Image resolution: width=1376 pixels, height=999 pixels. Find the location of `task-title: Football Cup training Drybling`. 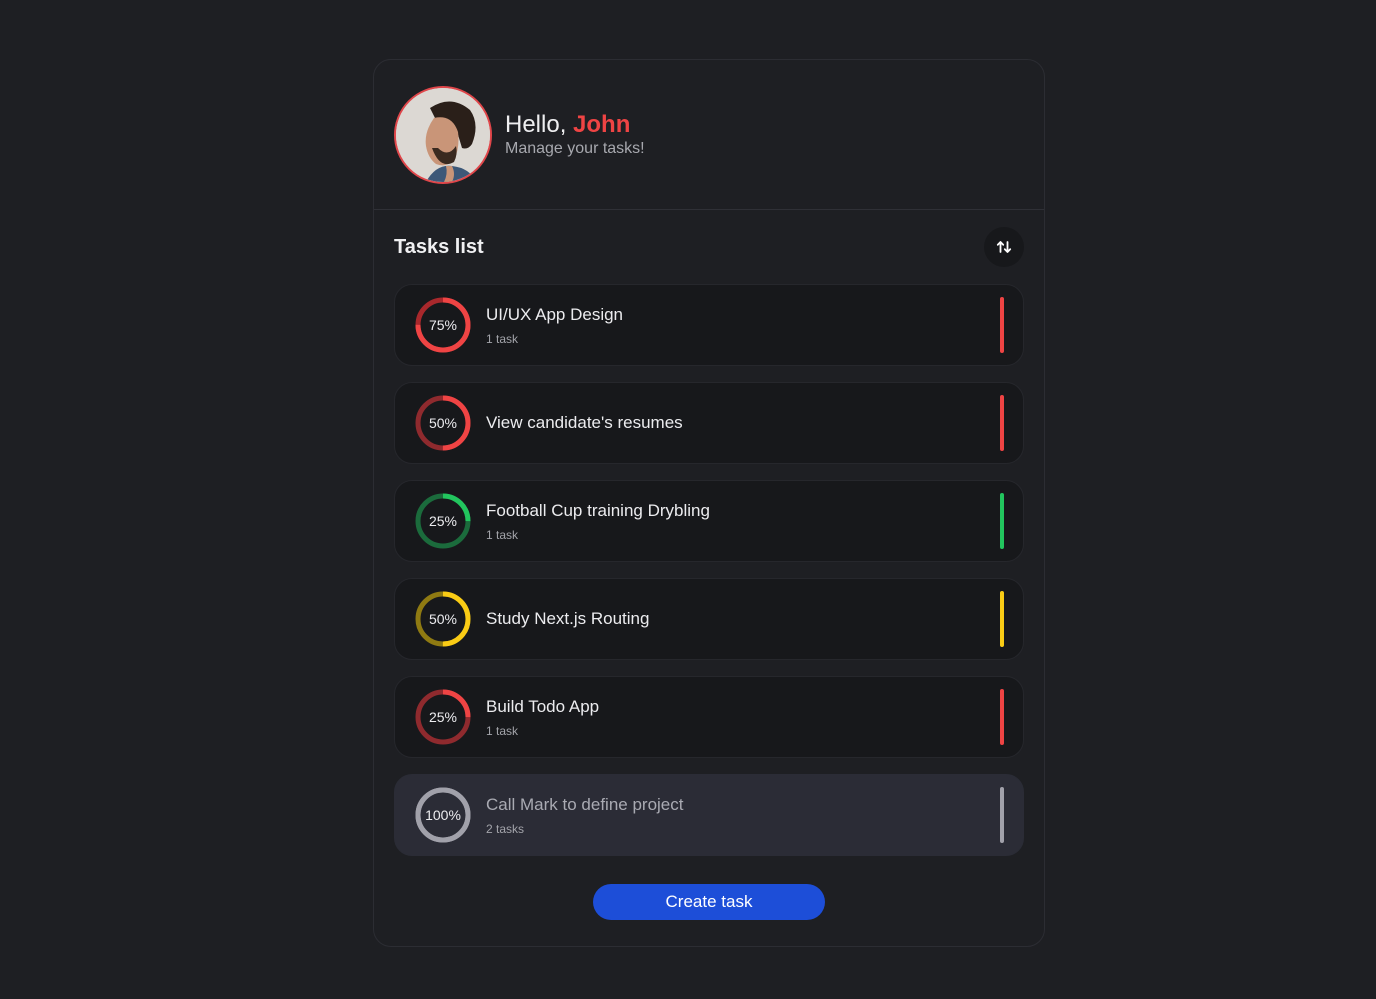

task-title: Football Cup training Drybling is located at coordinates (598, 510).